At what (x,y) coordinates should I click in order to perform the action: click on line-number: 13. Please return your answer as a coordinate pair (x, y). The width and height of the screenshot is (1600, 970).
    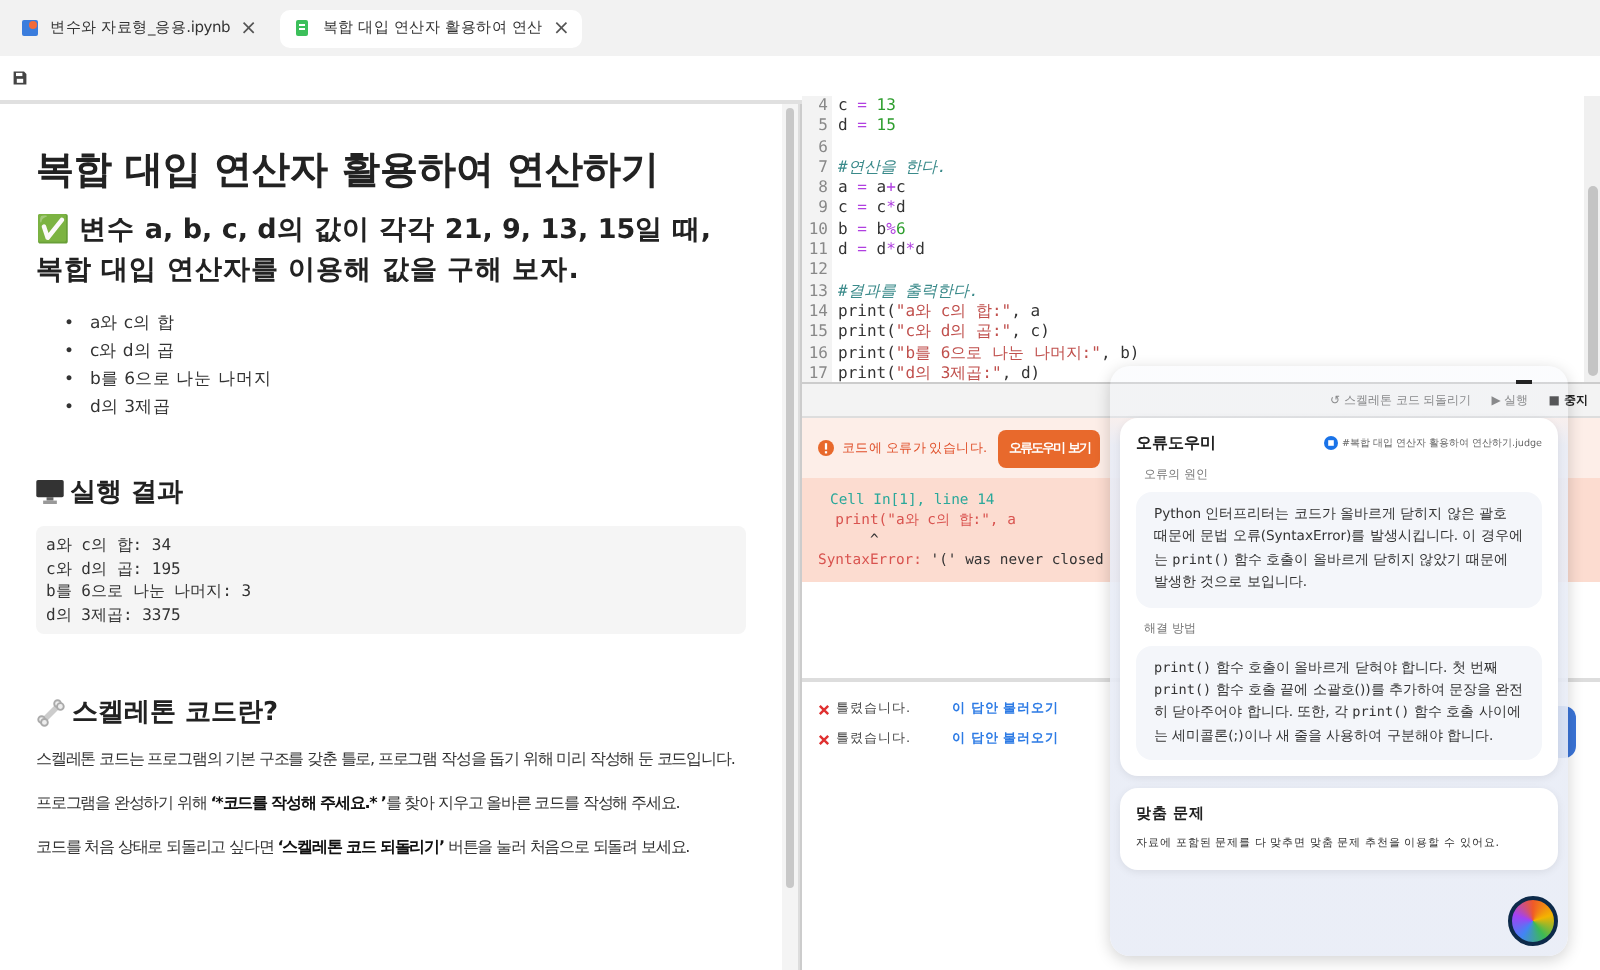
    Looking at the image, I should click on (817, 291).